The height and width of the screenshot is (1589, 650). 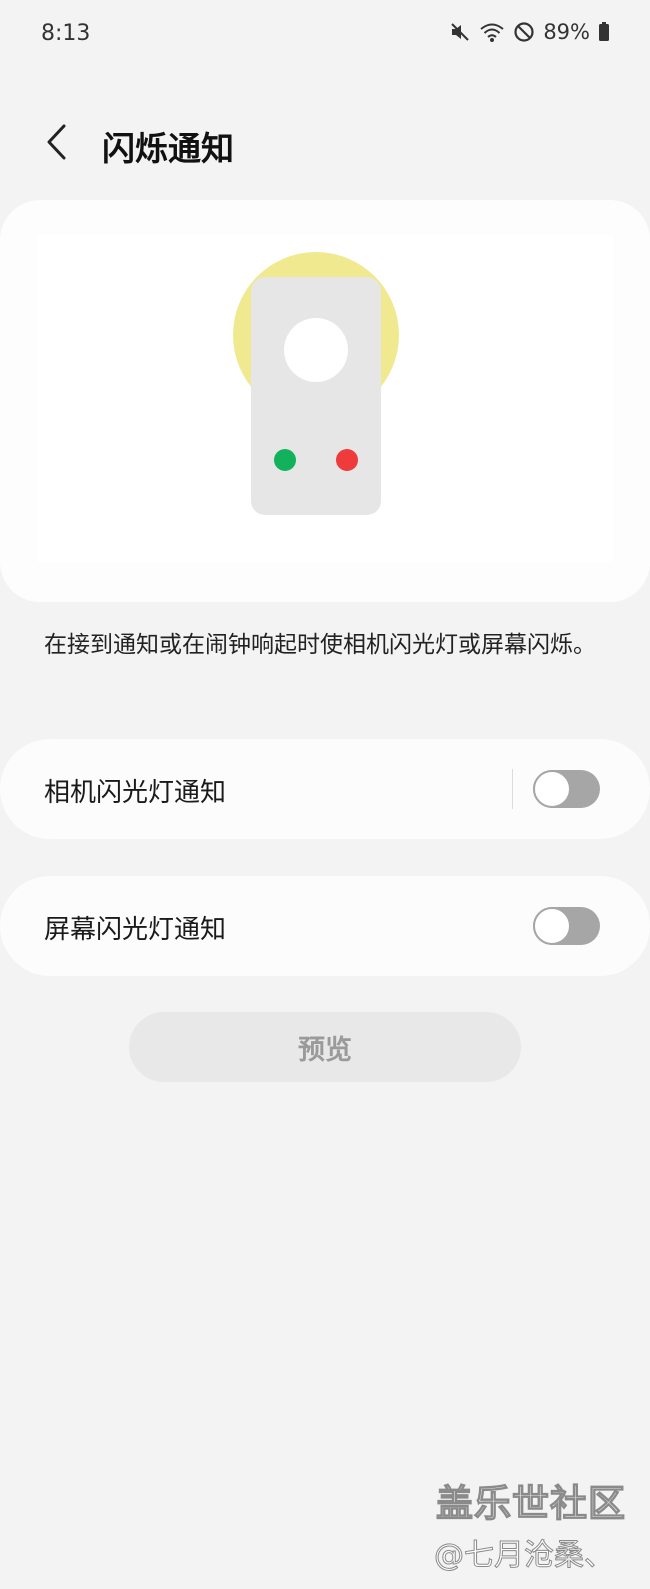 I want to click on preview-button: 预览, so click(x=325, y=1047).